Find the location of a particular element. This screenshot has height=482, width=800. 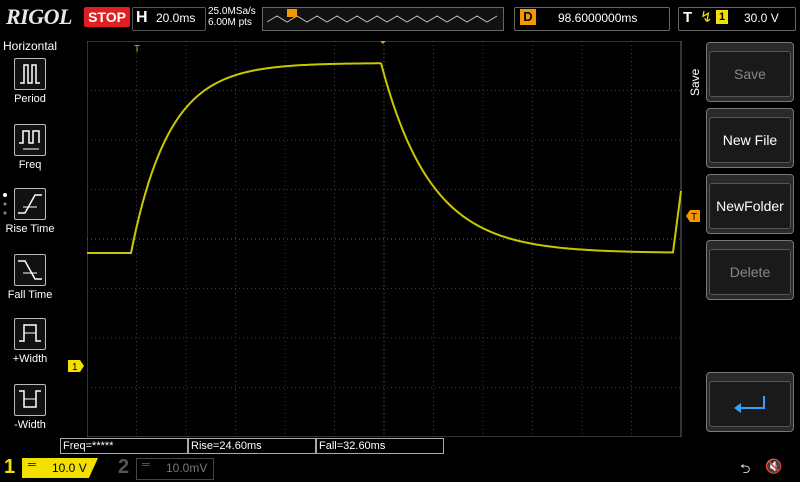

rise-time-icon is located at coordinates (30, 204).